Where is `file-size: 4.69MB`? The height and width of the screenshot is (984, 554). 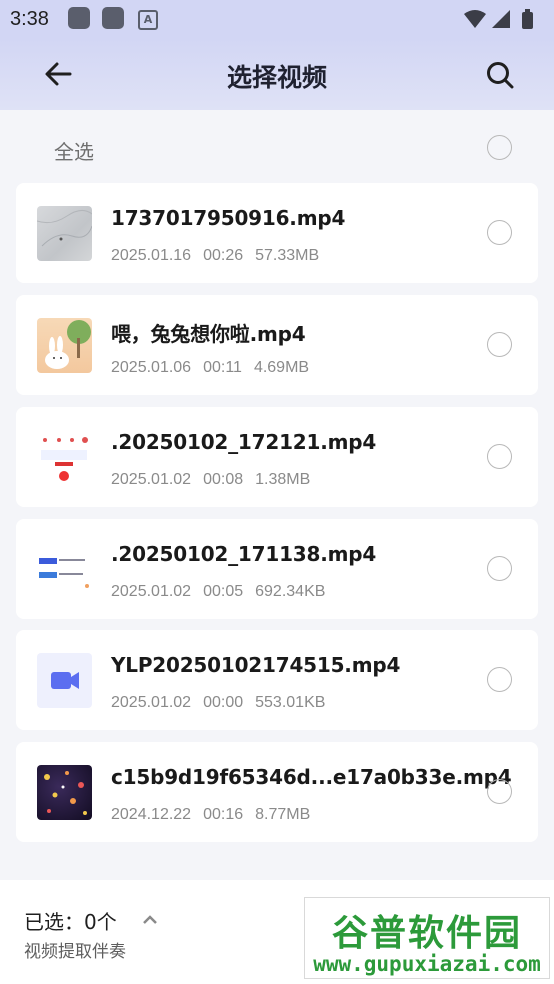
file-size: 4.69MB is located at coordinates (281, 367).